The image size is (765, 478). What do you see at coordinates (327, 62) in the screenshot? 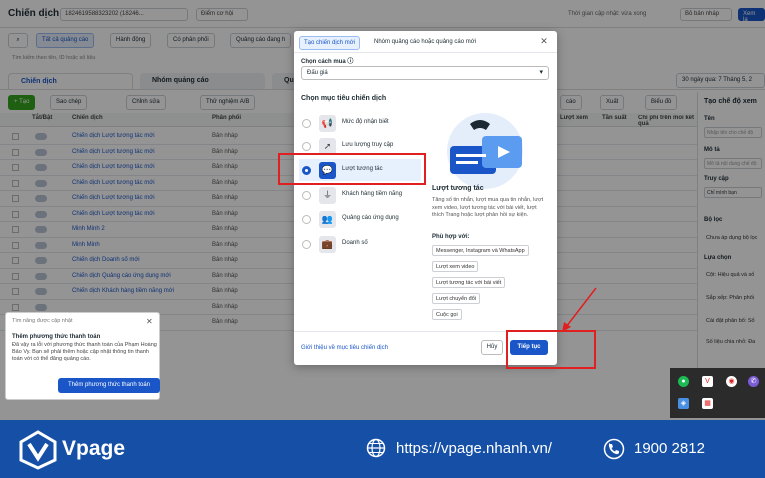
I see `buy-type-label: Chọn cách mua ⓘ` at bounding box center [327, 62].